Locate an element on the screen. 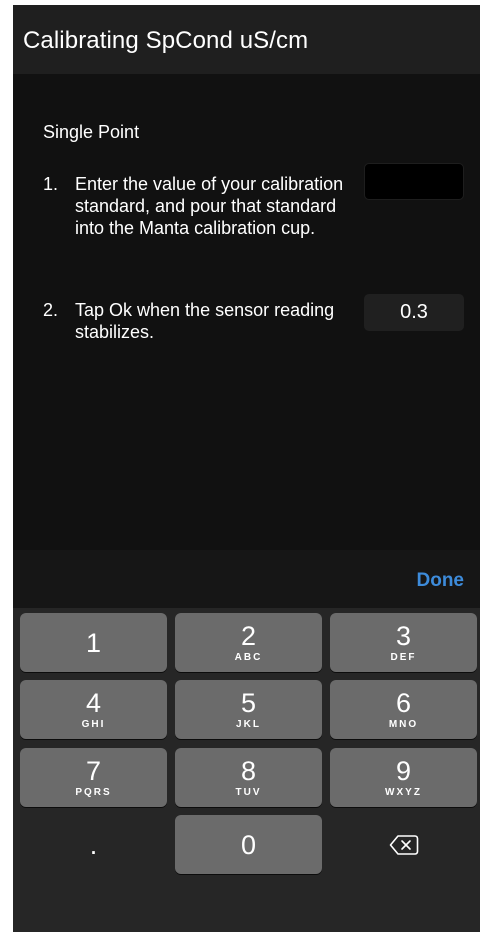  key-digit: 0 is located at coordinates (248, 844).